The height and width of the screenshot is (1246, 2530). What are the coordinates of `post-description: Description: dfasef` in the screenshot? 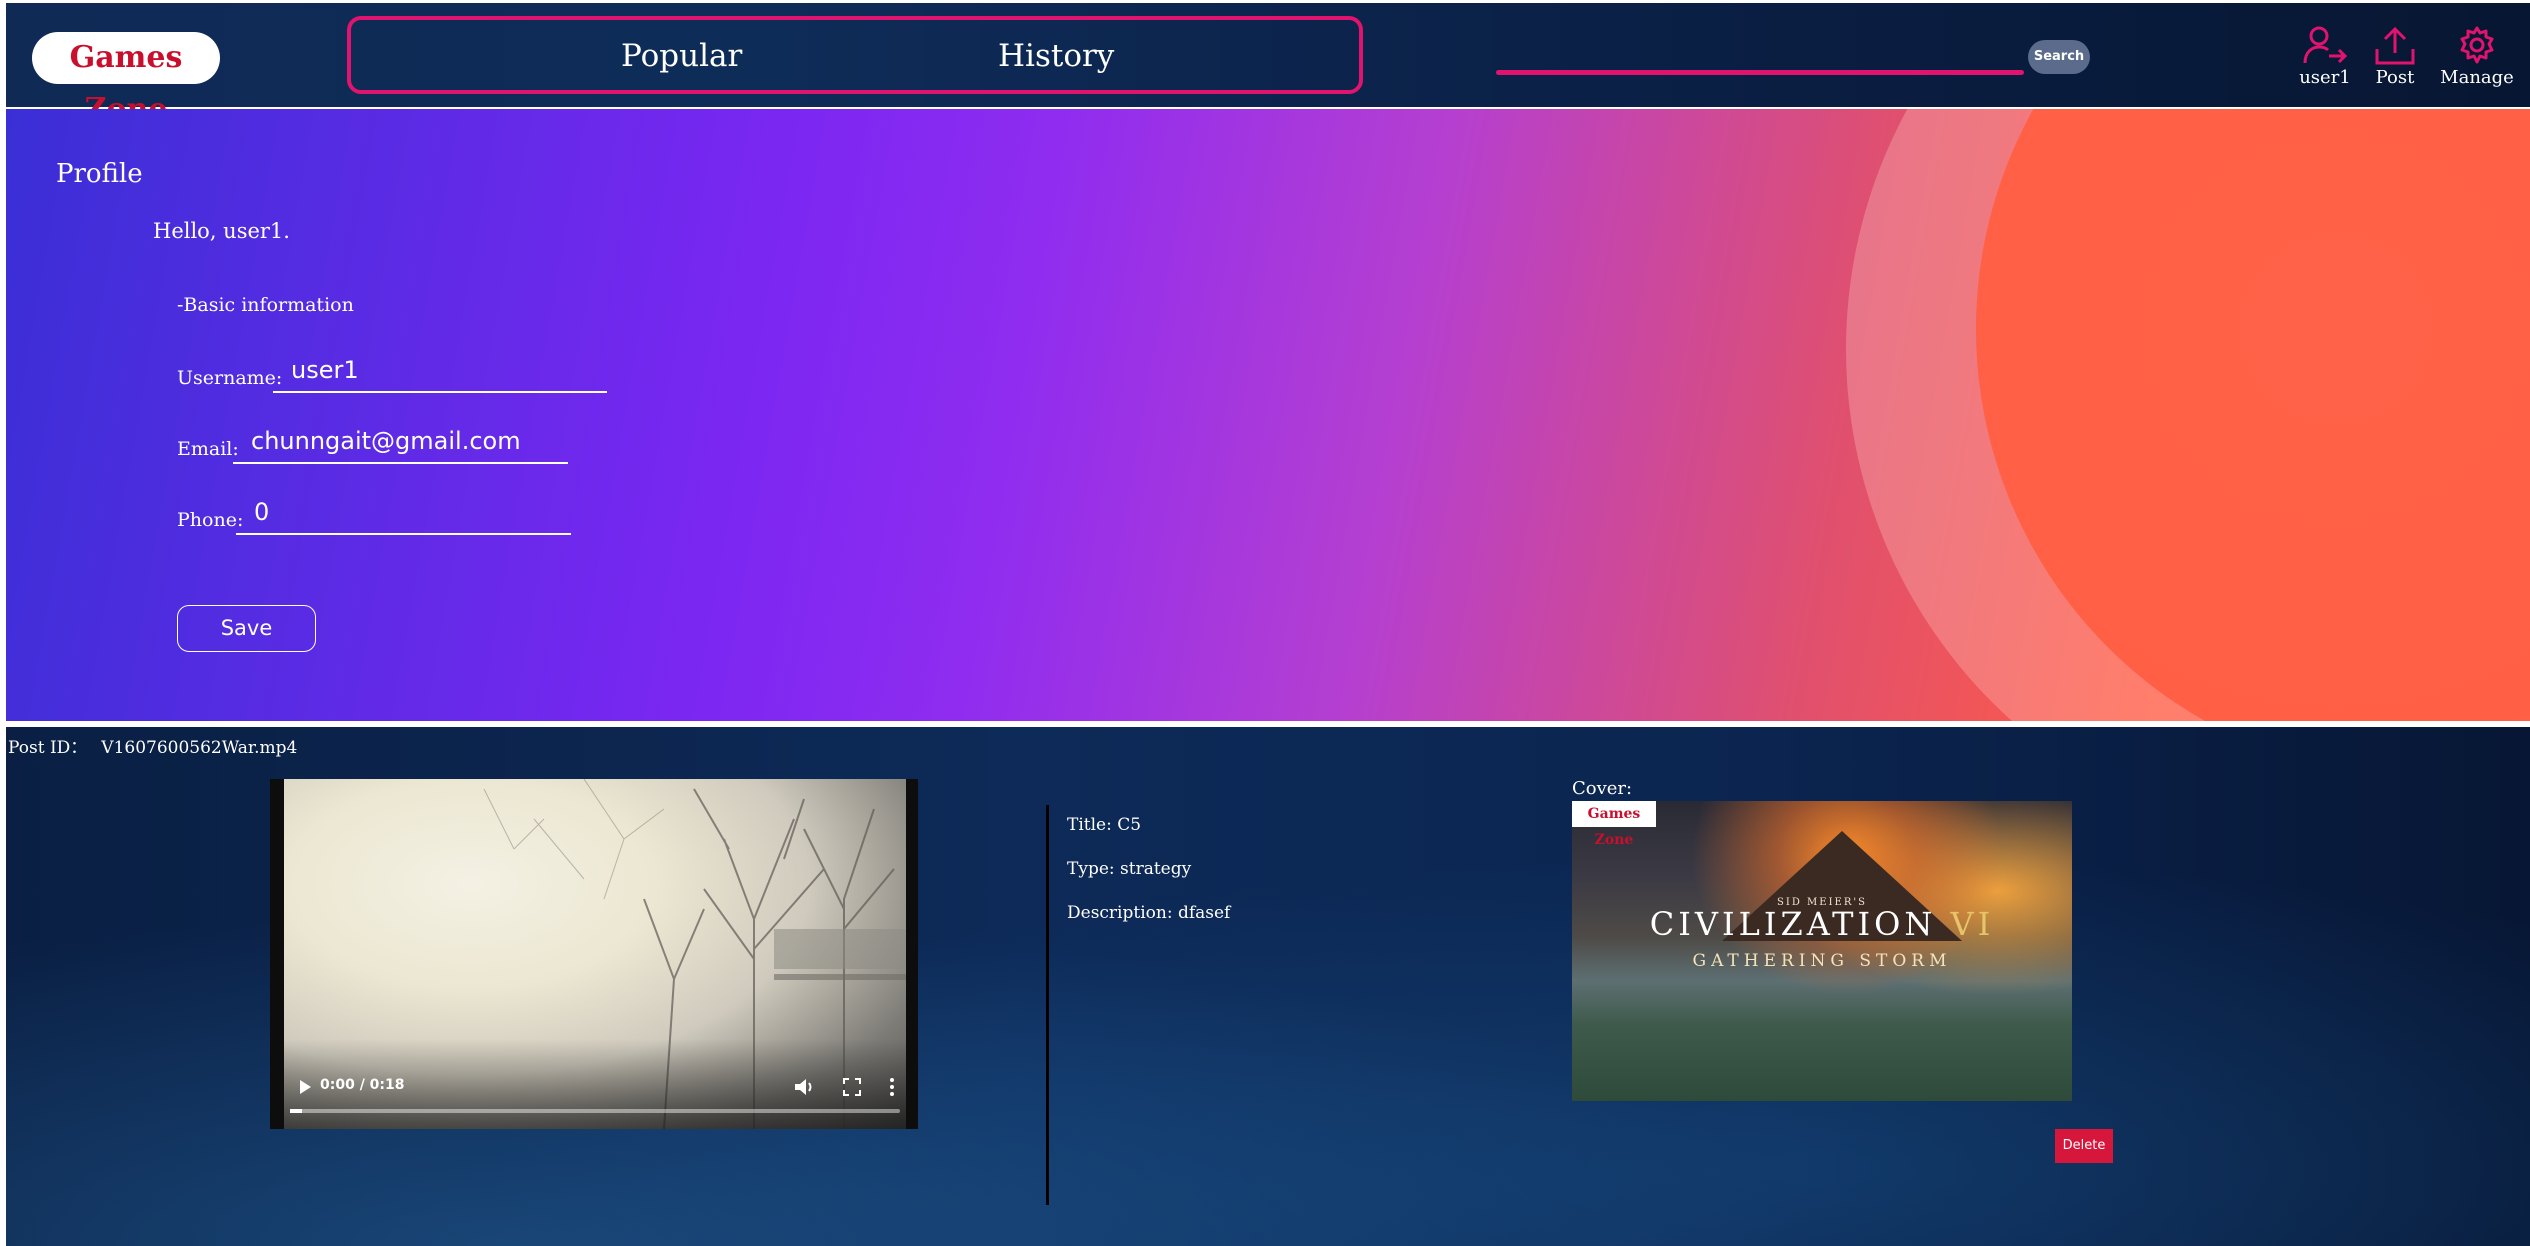 It's located at (1149, 913).